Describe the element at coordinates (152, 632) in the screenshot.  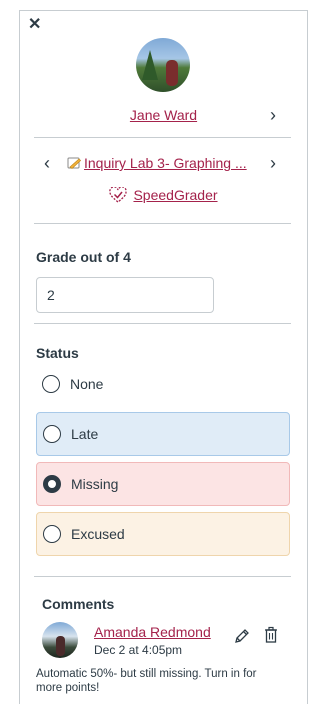
I see `comment-author-link: Amanda Redmond` at that location.